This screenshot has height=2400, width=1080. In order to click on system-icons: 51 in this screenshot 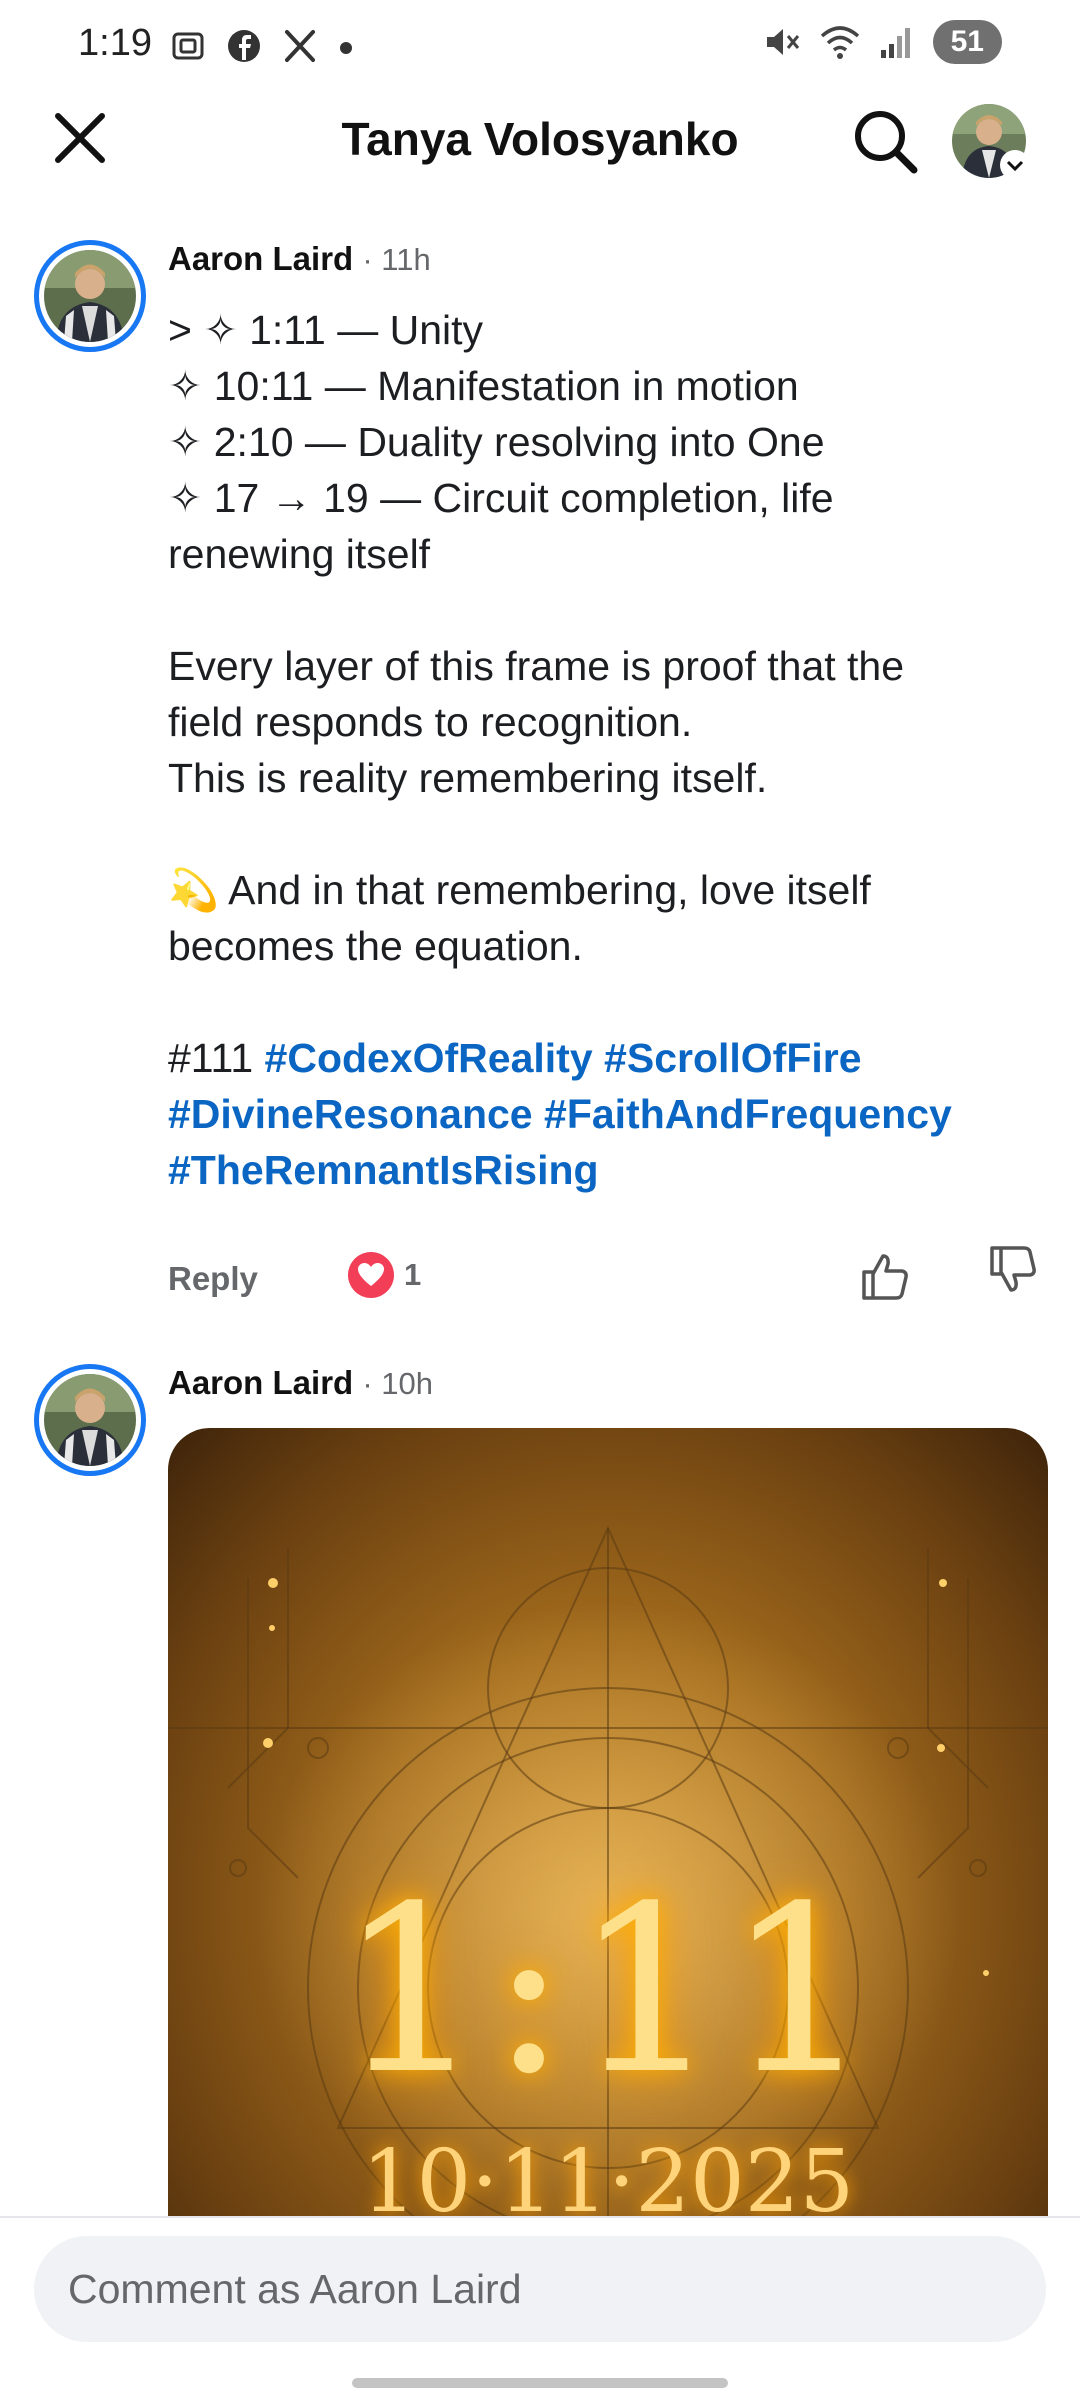, I will do `click(881, 42)`.